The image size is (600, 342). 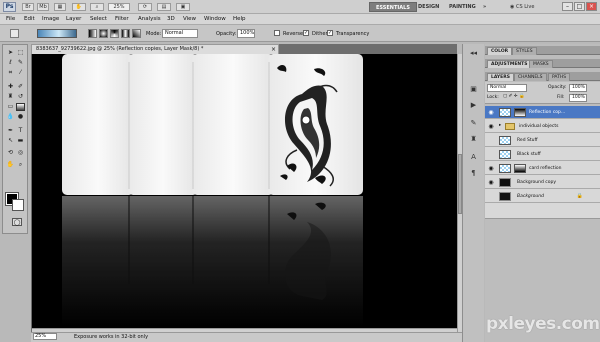 I want to click on menu-analysis: Analysis, so click(x=149, y=19).